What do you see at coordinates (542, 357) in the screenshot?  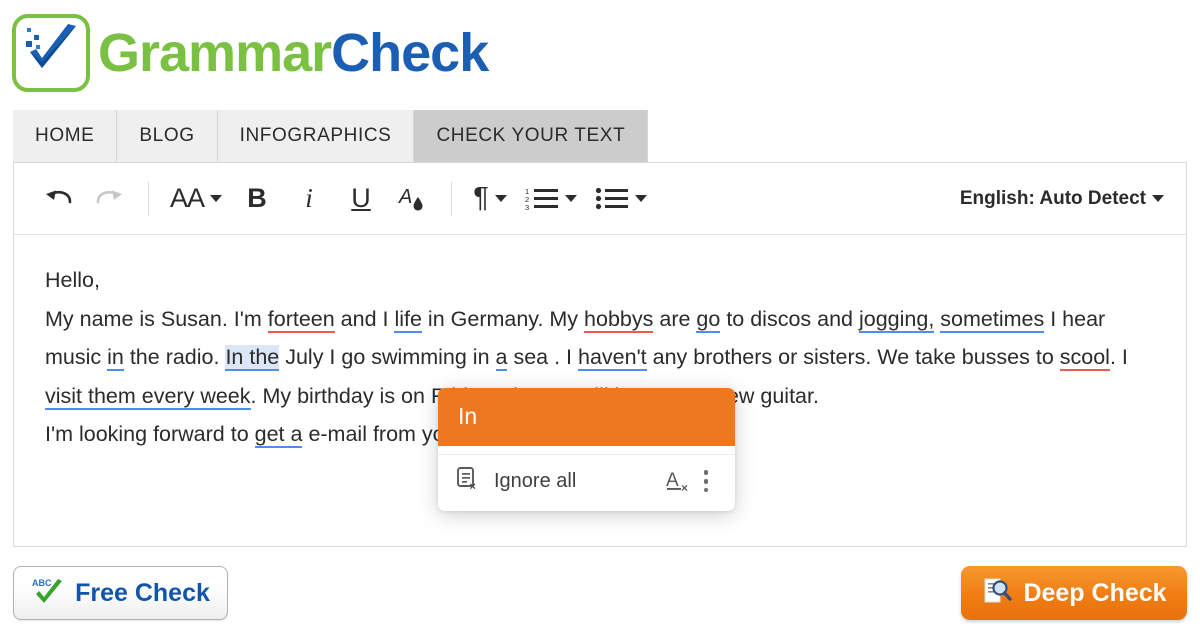 I see `text-run: sea . I` at bounding box center [542, 357].